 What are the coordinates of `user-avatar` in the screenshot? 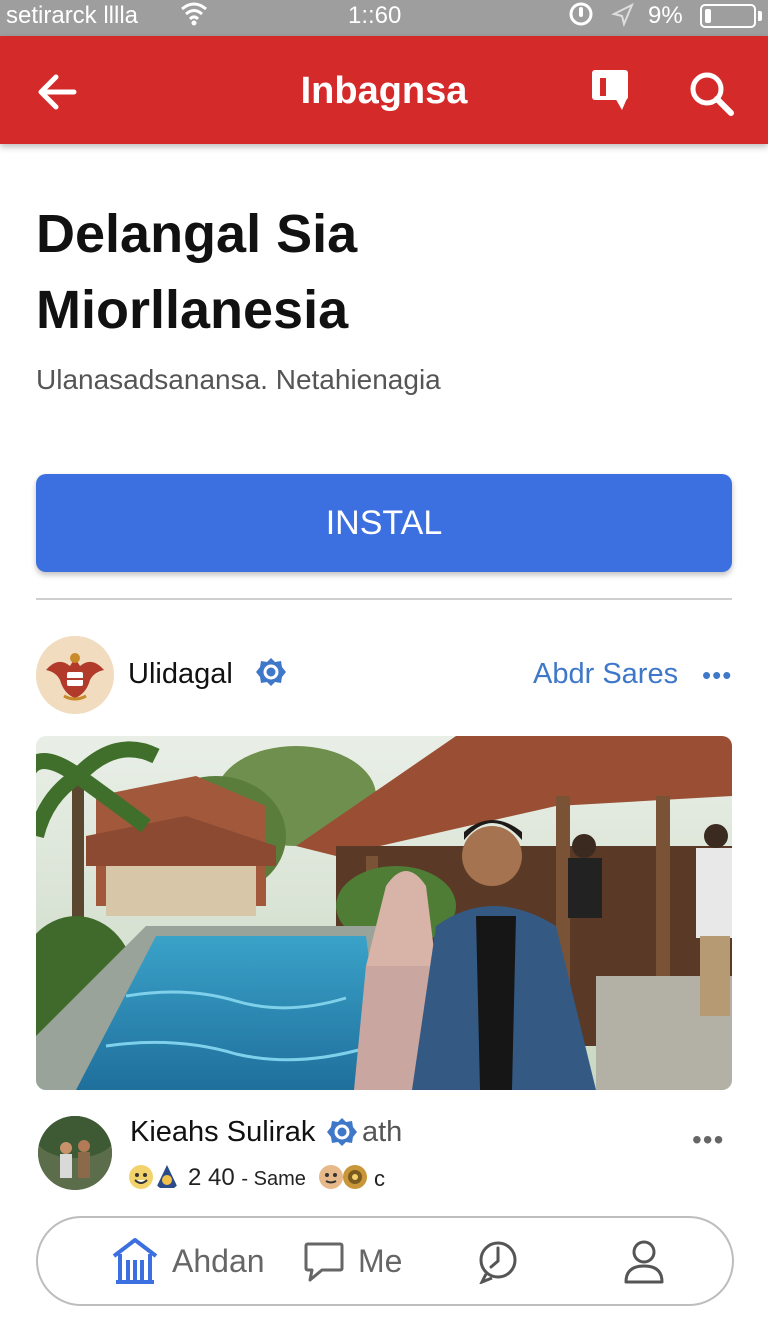 It's located at (75, 1153).